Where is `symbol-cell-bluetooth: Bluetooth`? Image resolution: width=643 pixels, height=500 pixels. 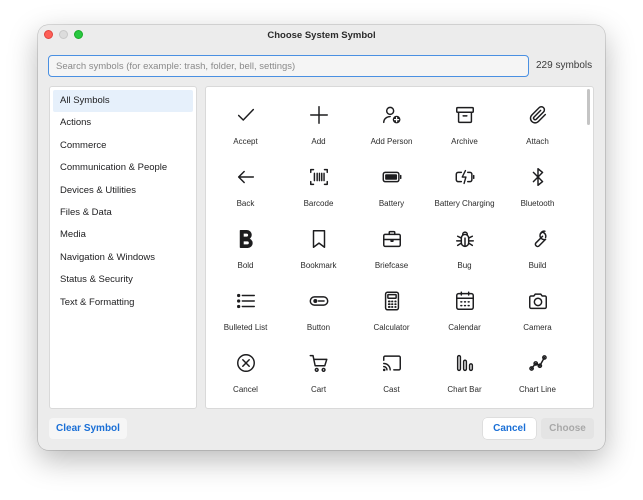
symbol-cell-bluetooth: Bluetooth is located at coordinates (537, 192).